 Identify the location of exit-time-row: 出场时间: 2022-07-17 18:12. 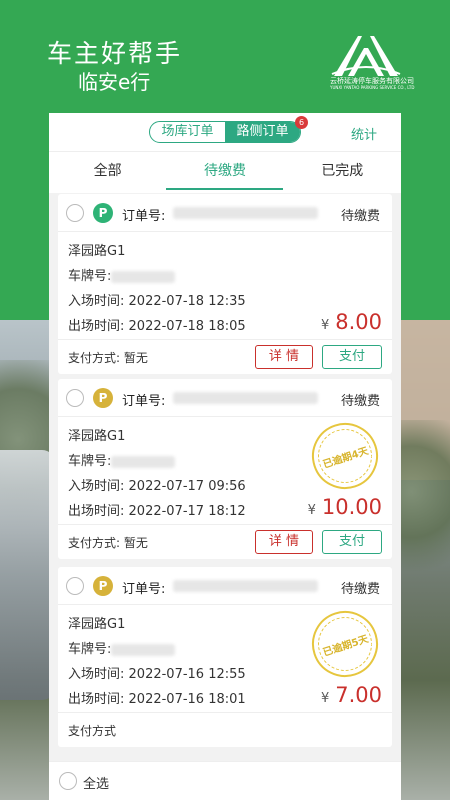
(157, 509).